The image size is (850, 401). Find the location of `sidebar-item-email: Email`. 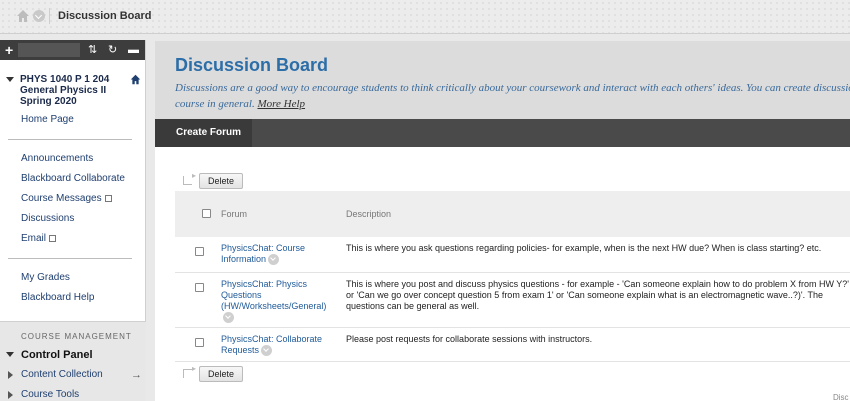

sidebar-item-email: Email is located at coordinates (39, 238).